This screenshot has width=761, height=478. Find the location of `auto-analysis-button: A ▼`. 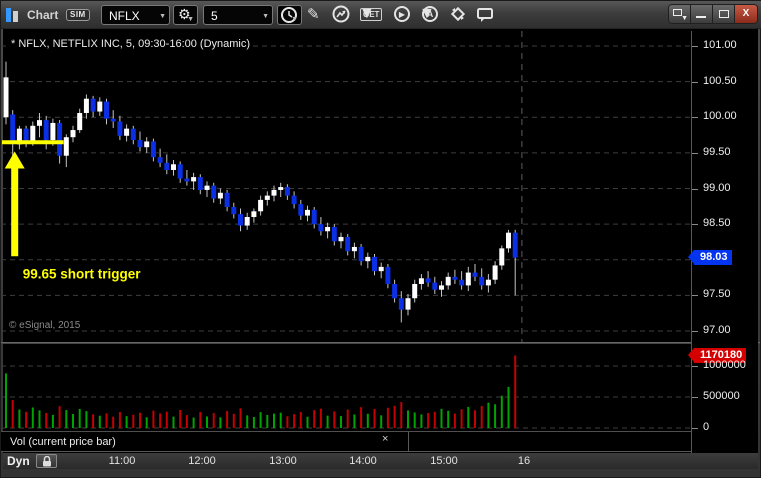

auto-analysis-button: A ▼ is located at coordinates (431, 15).